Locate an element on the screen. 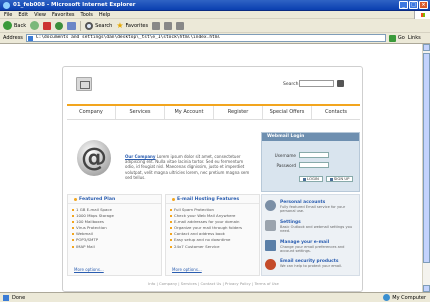  vertical-scrollbar is located at coordinates (426, 168).